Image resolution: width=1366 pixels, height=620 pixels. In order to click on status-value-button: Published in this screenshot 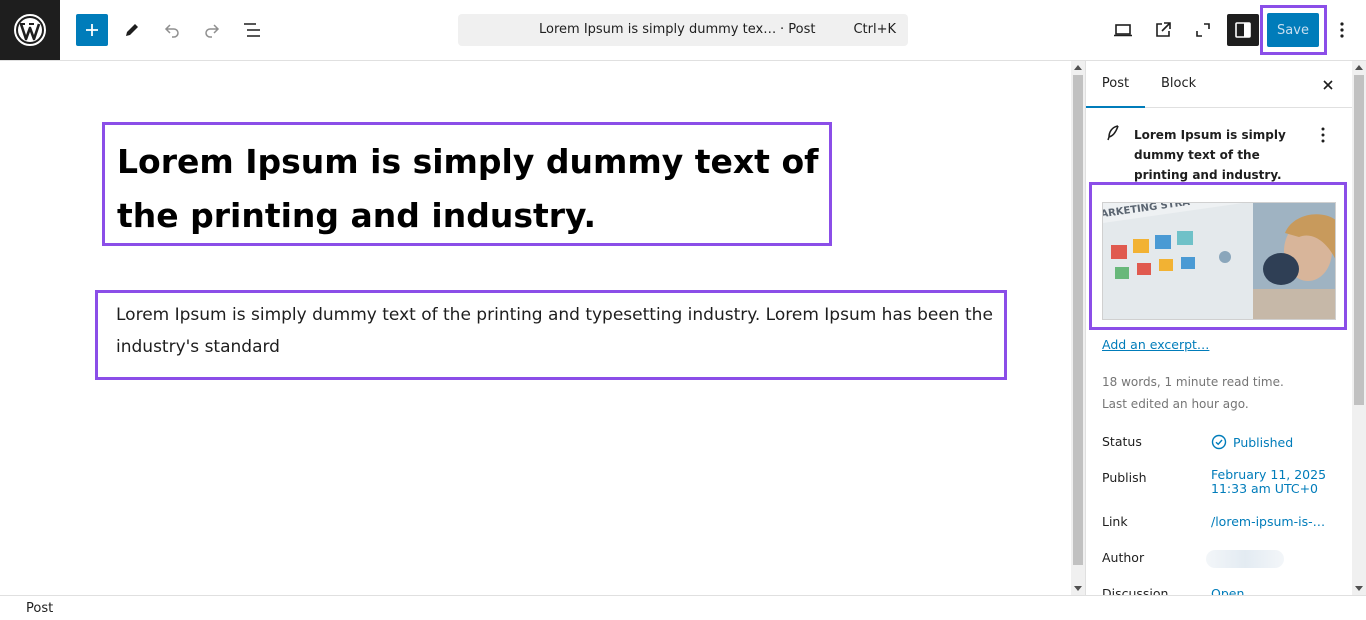, I will do `click(1252, 442)`.